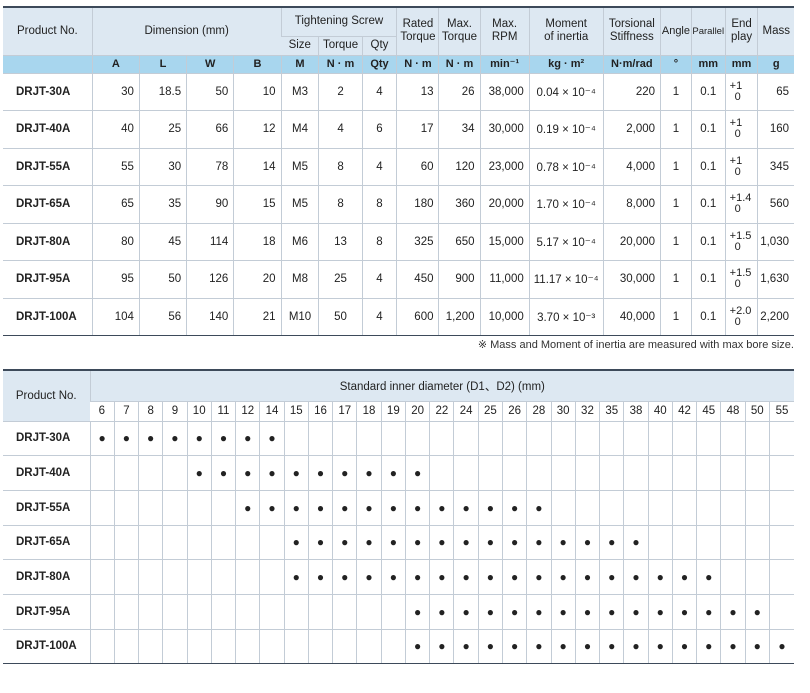  What do you see at coordinates (48, 167) in the screenshot?
I see `product-no: DRJT-55A` at bounding box center [48, 167].